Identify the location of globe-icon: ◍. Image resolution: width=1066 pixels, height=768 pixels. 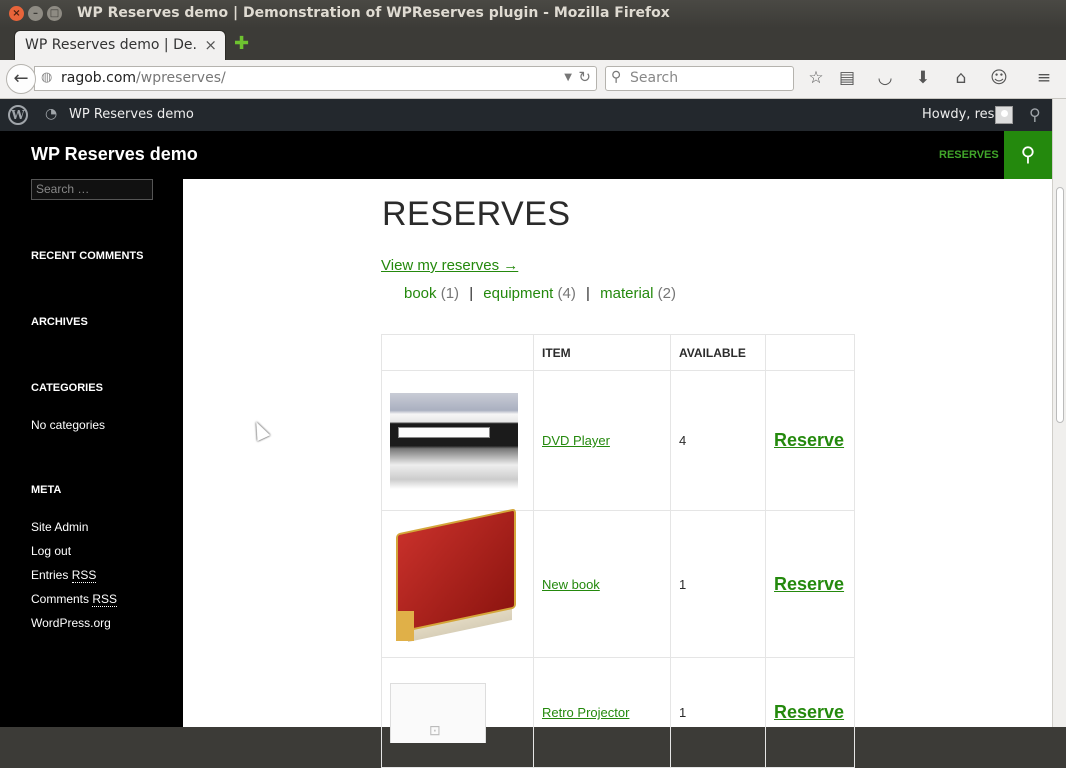
(47, 77).